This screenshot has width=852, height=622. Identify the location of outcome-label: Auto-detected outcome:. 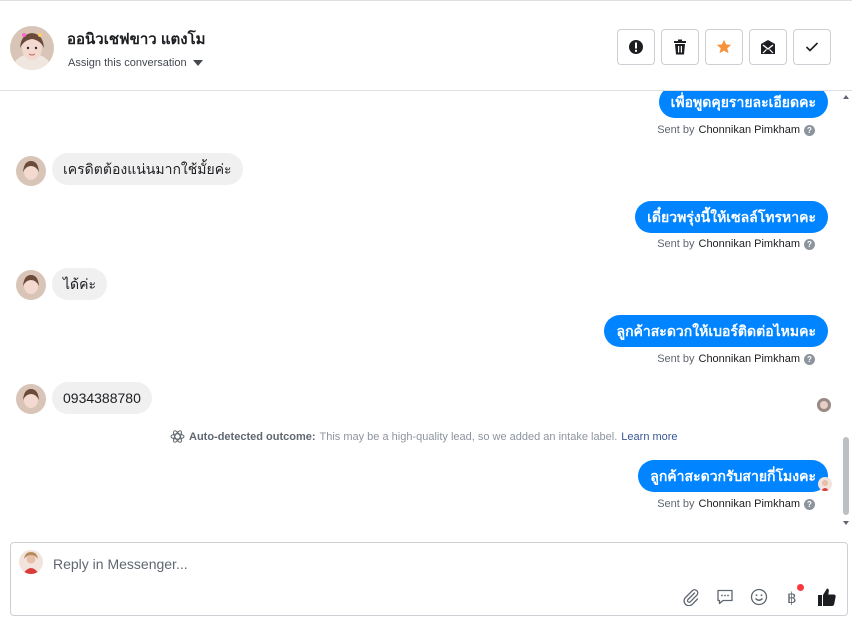
(252, 436).